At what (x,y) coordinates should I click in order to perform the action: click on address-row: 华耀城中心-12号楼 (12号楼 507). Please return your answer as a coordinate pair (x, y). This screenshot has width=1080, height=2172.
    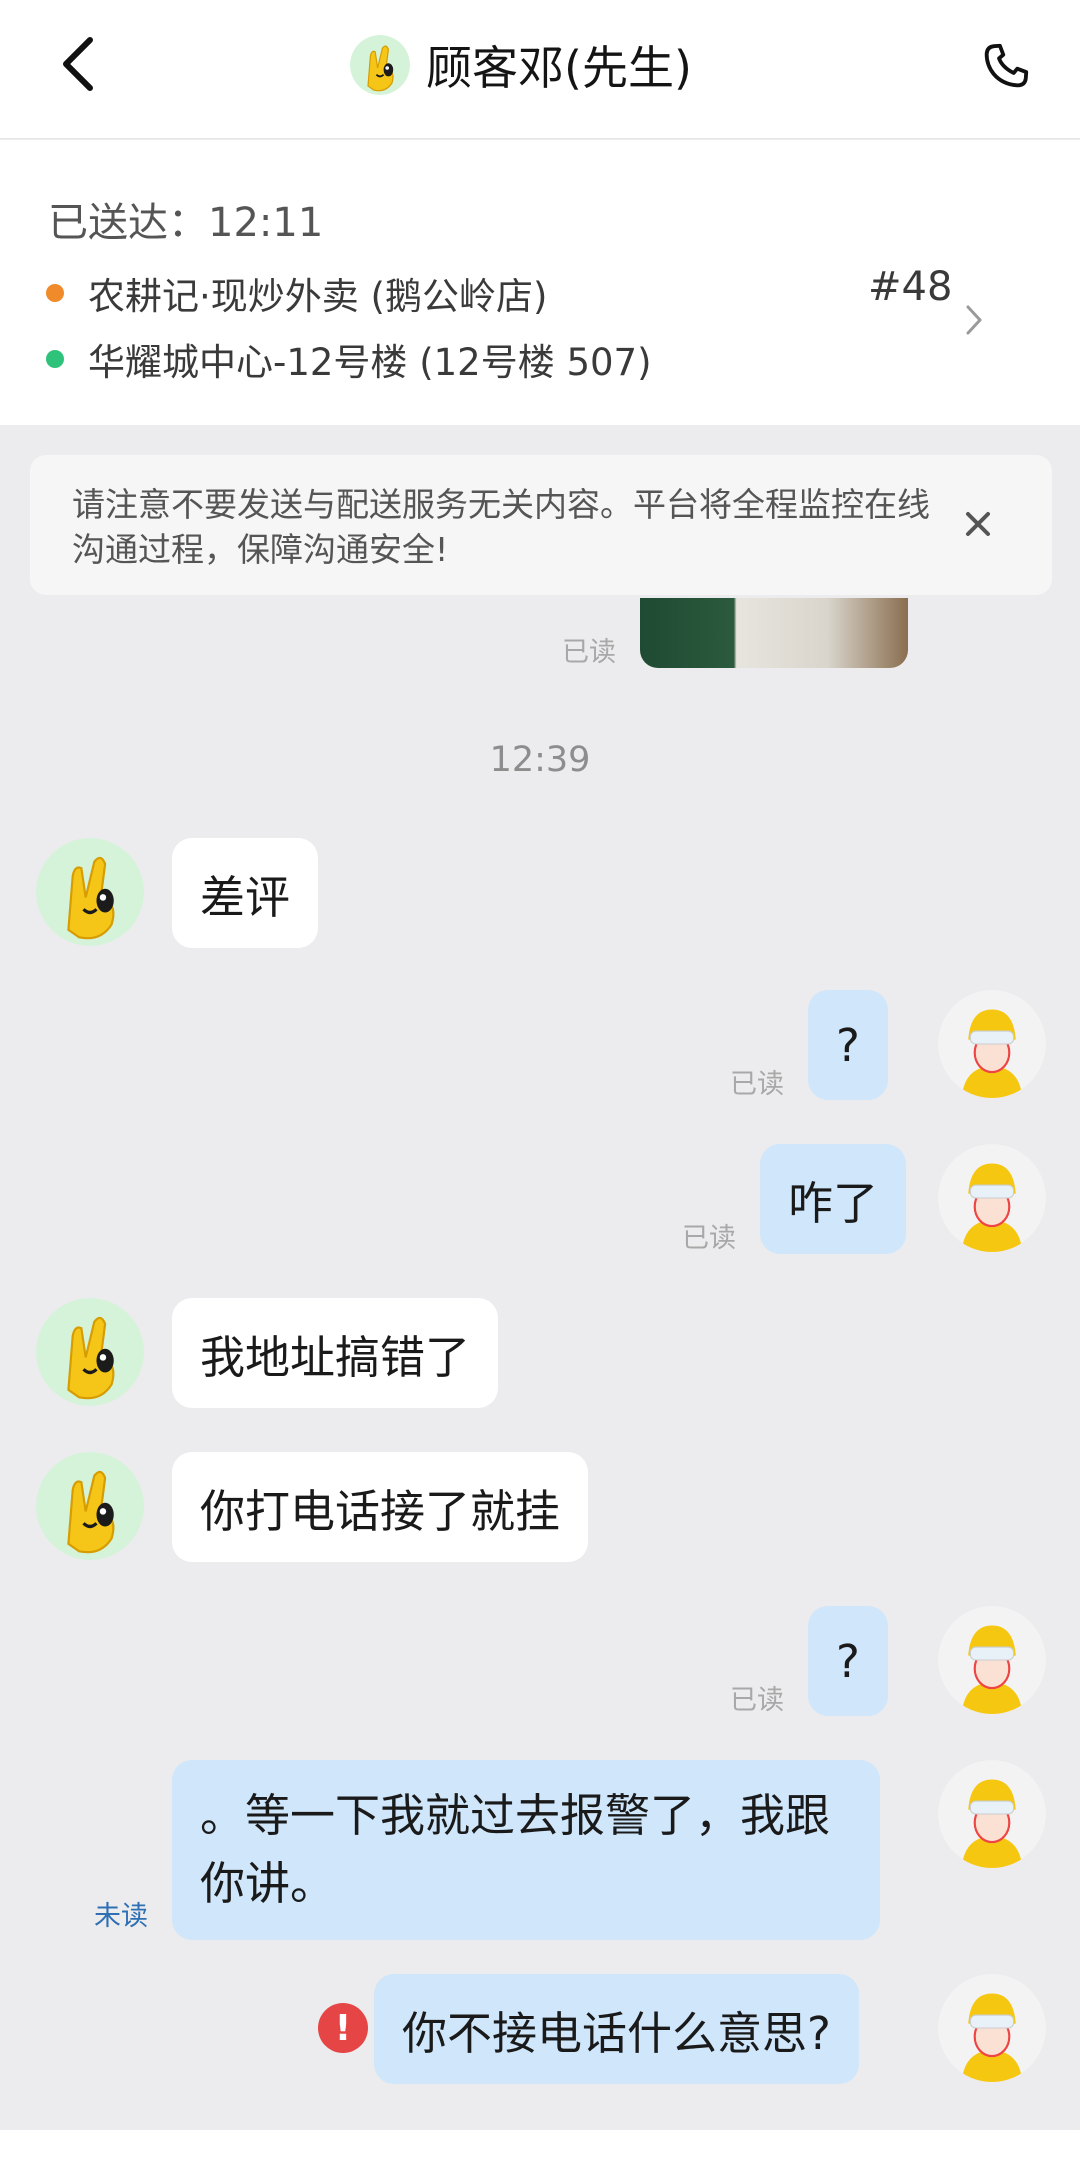
    Looking at the image, I should click on (349, 359).